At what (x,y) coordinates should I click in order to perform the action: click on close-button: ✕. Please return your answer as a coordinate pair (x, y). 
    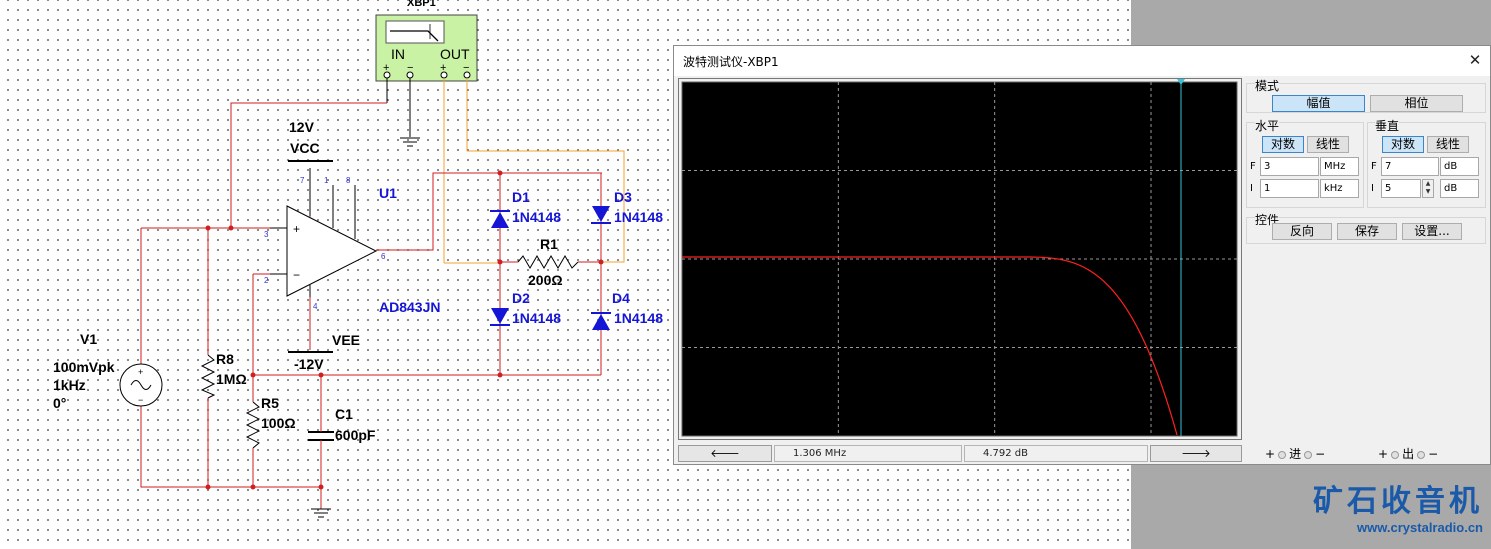
    Looking at the image, I should click on (1475, 61).